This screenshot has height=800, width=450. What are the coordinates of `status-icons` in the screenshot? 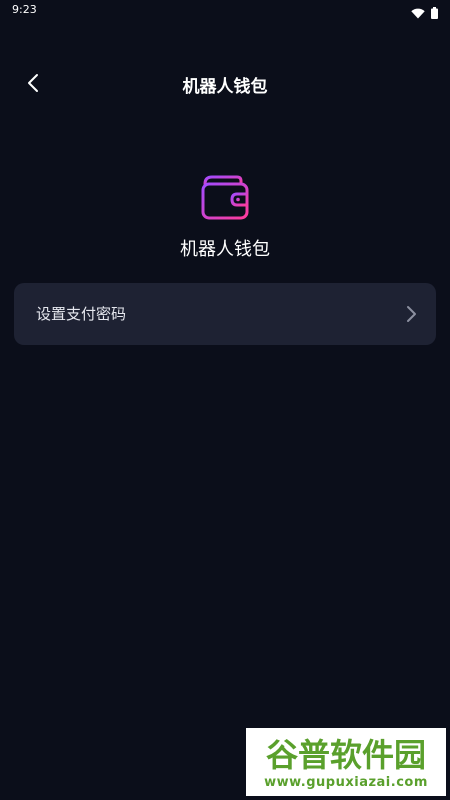 It's located at (424, 13).